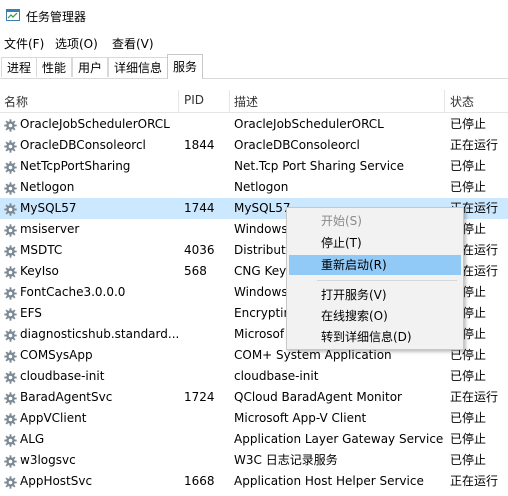 Image resolution: width=508 pixels, height=496 pixels. What do you see at coordinates (300, 418) in the screenshot?
I see `service-description: Microsoft App-V Client` at bounding box center [300, 418].